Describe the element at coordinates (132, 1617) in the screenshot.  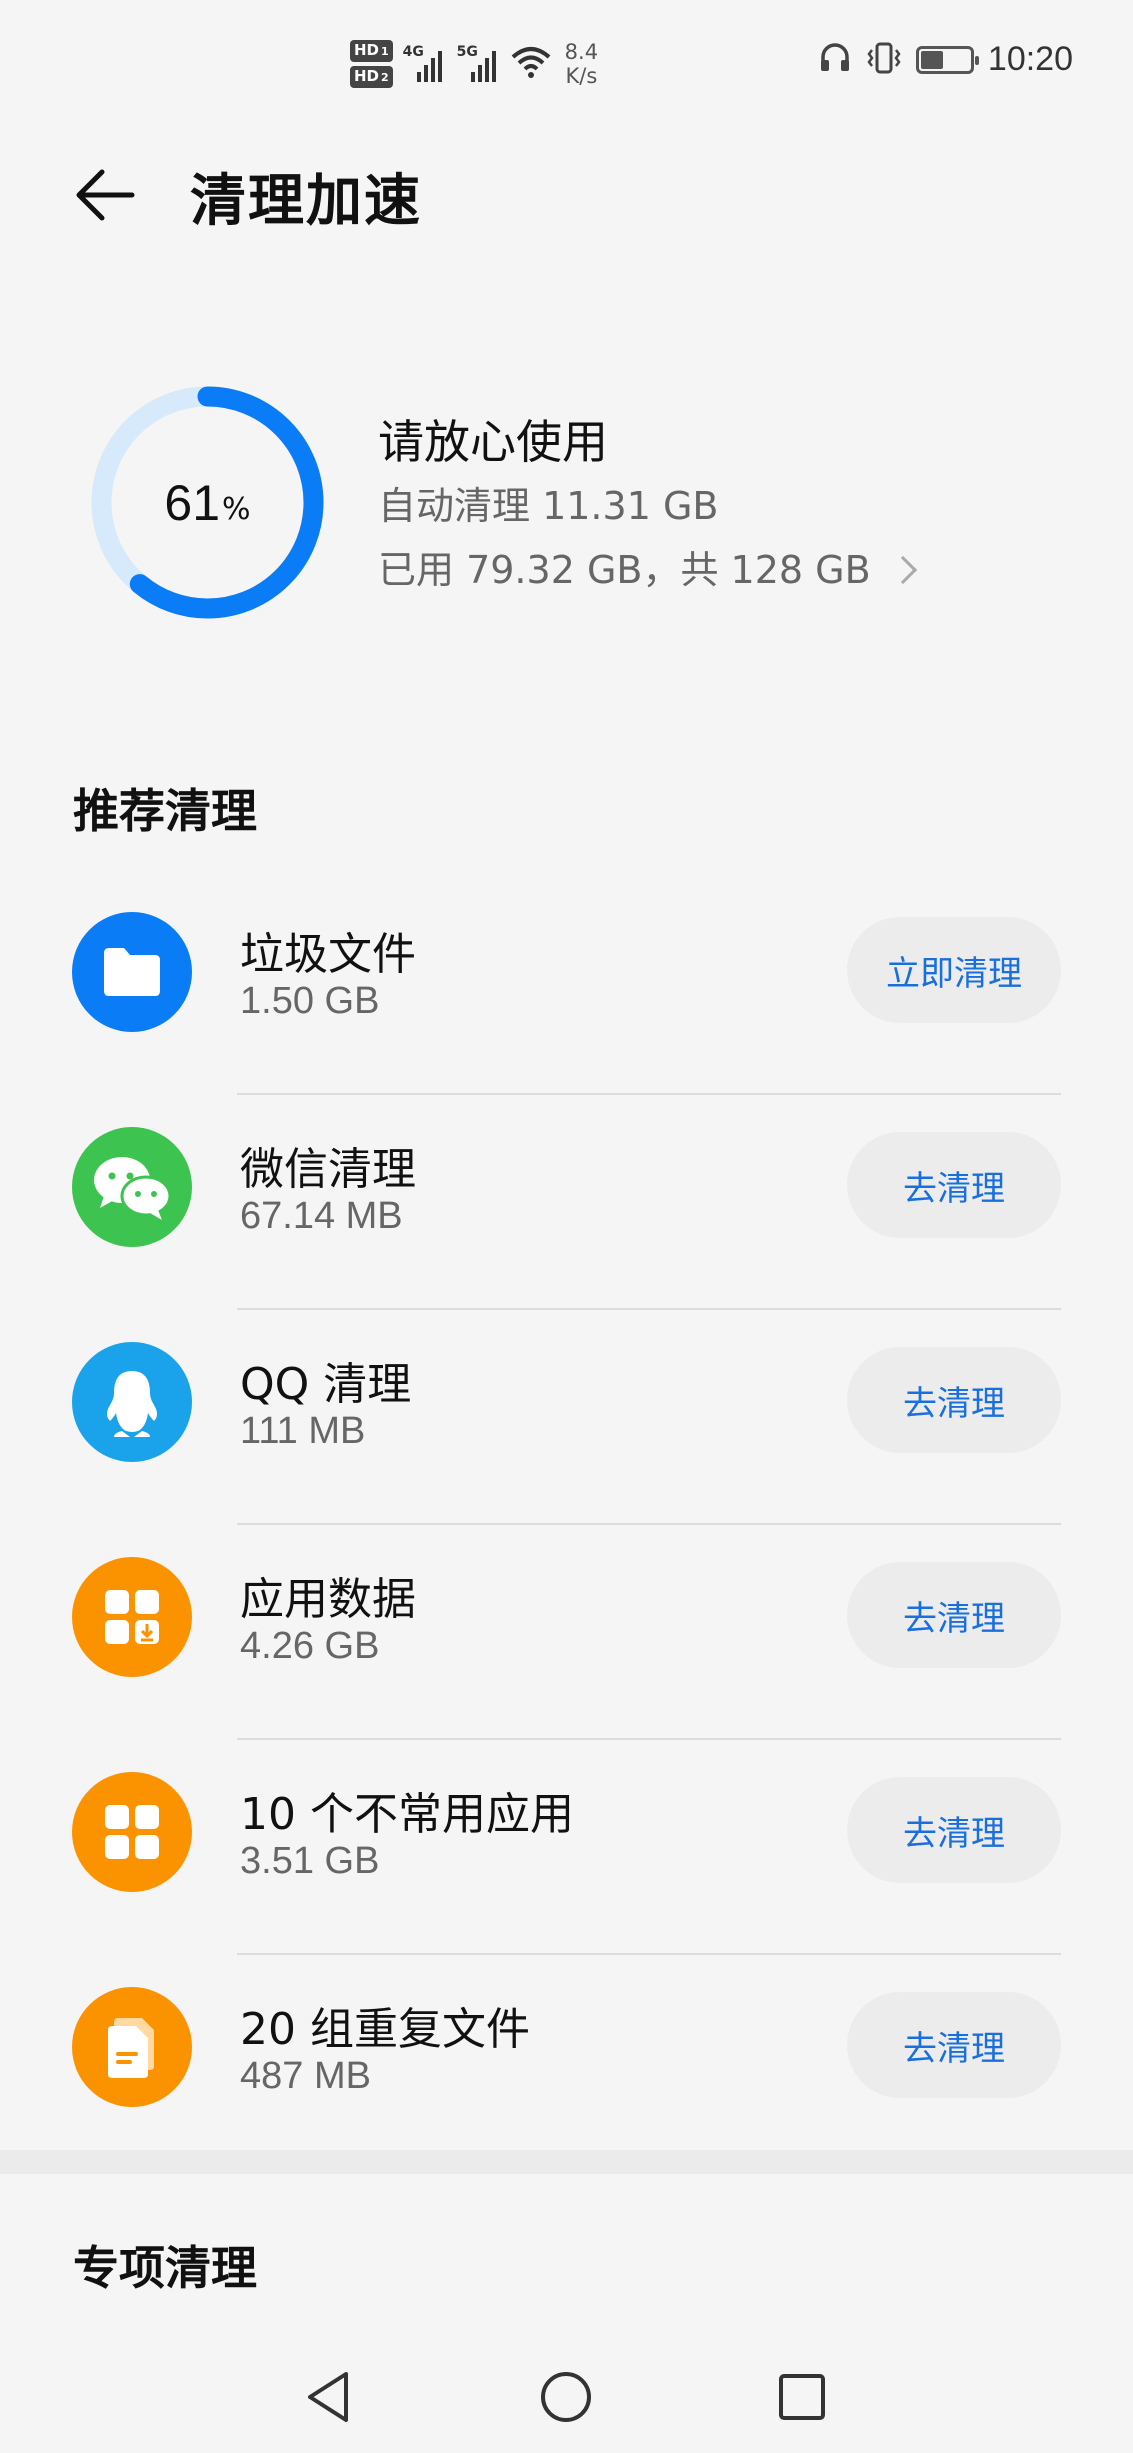
I see `app-data-icon` at that location.